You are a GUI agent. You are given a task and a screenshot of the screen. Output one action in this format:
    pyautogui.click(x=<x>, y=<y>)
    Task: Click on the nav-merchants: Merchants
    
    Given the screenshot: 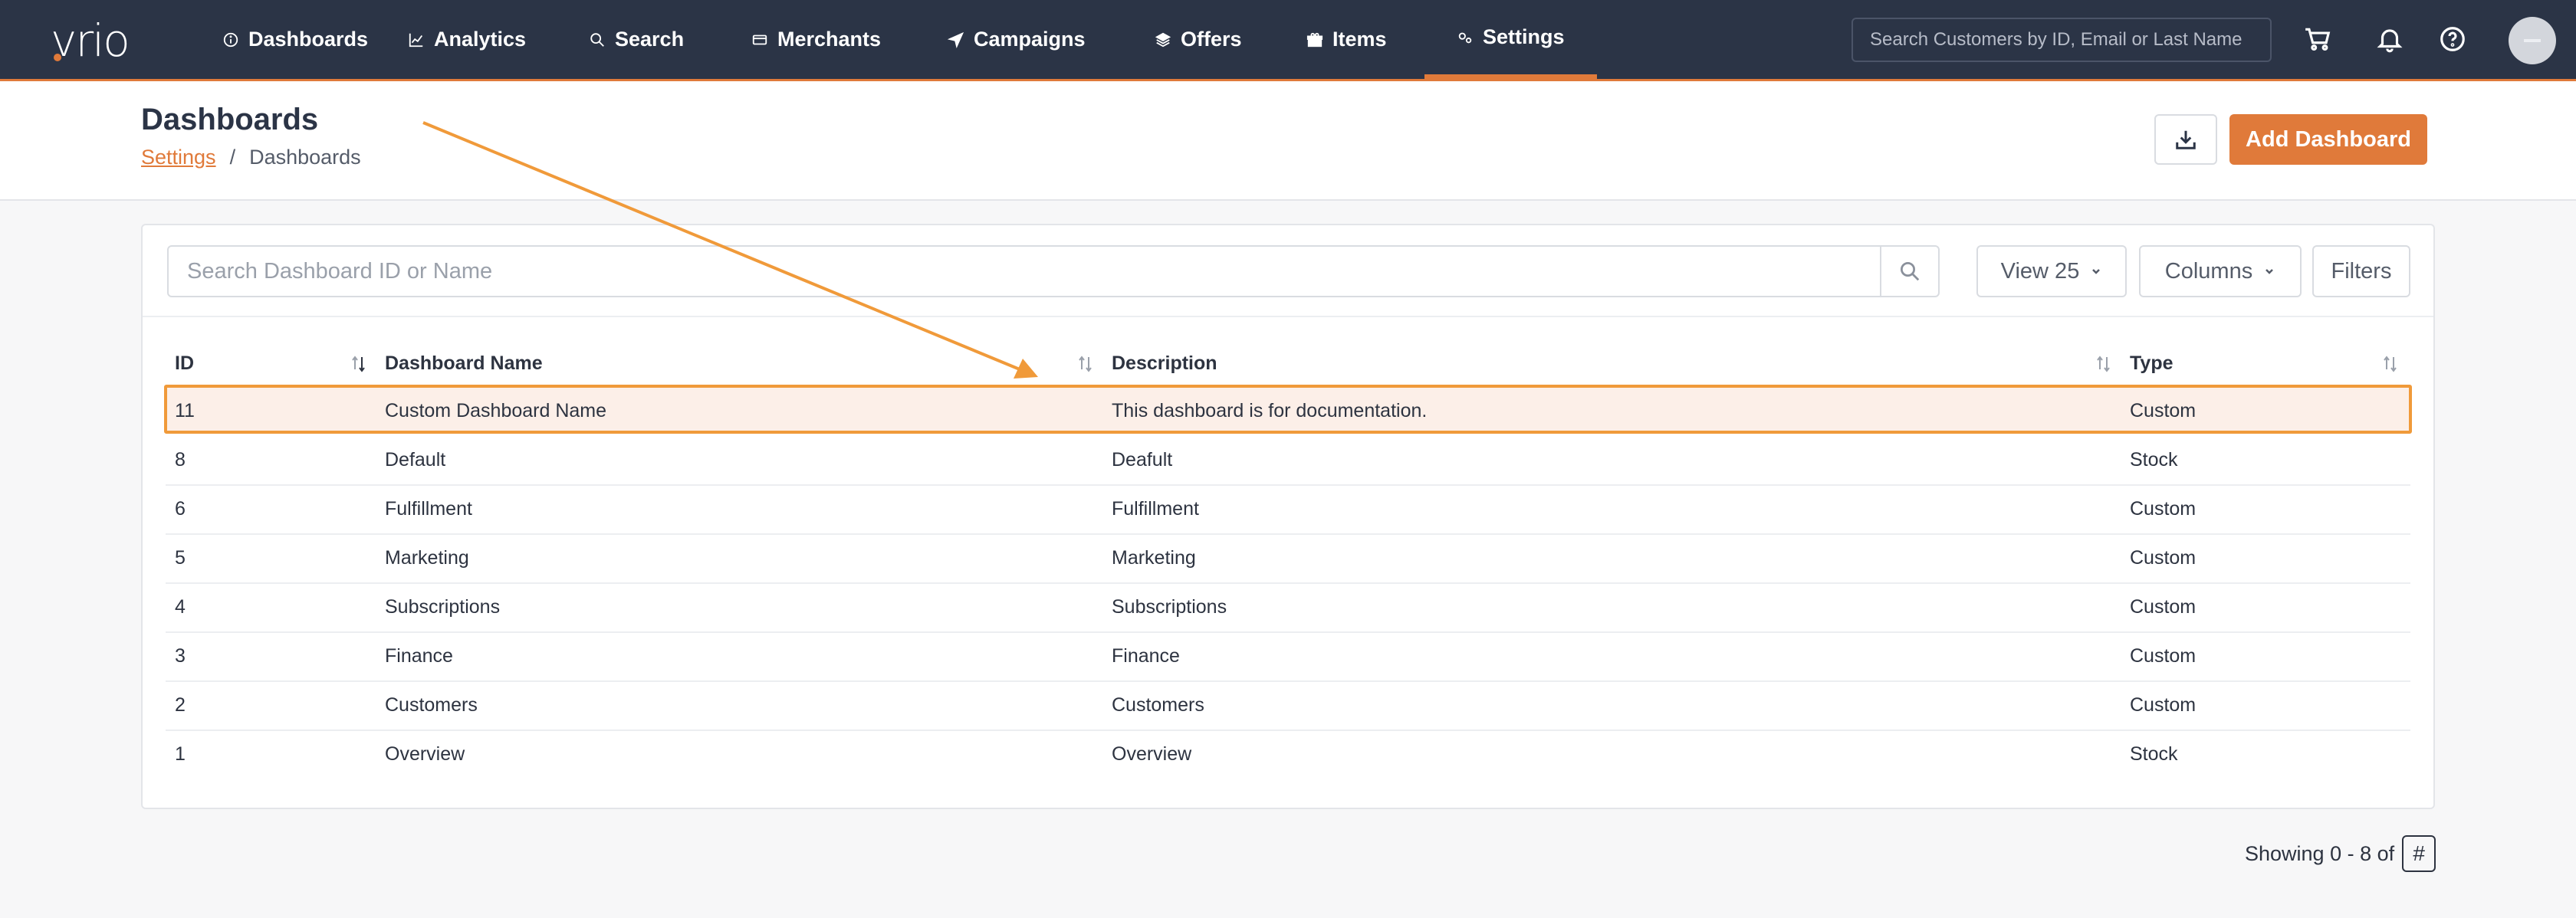 What is the action you would take?
    pyautogui.click(x=816, y=40)
    